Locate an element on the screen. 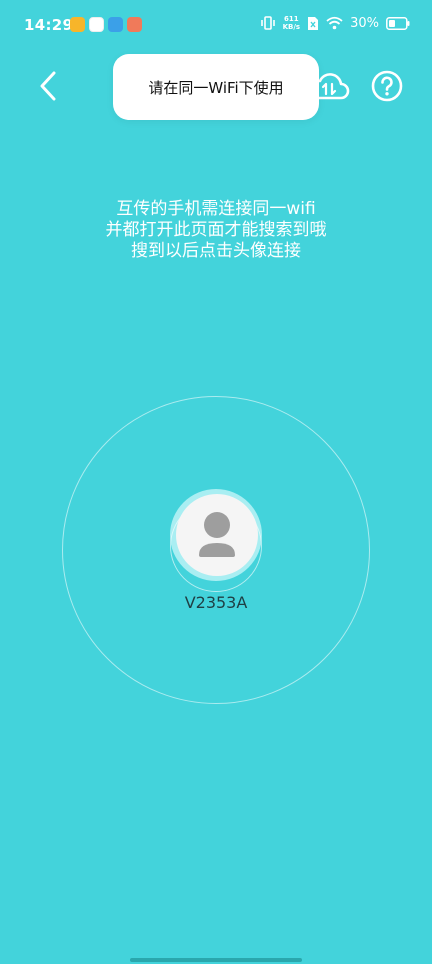  connection-hint: 互传的手机需连接同一wifi 并都打开此页面才能搜索到哦 搜到以后点击头像连接 is located at coordinates (216, 230).